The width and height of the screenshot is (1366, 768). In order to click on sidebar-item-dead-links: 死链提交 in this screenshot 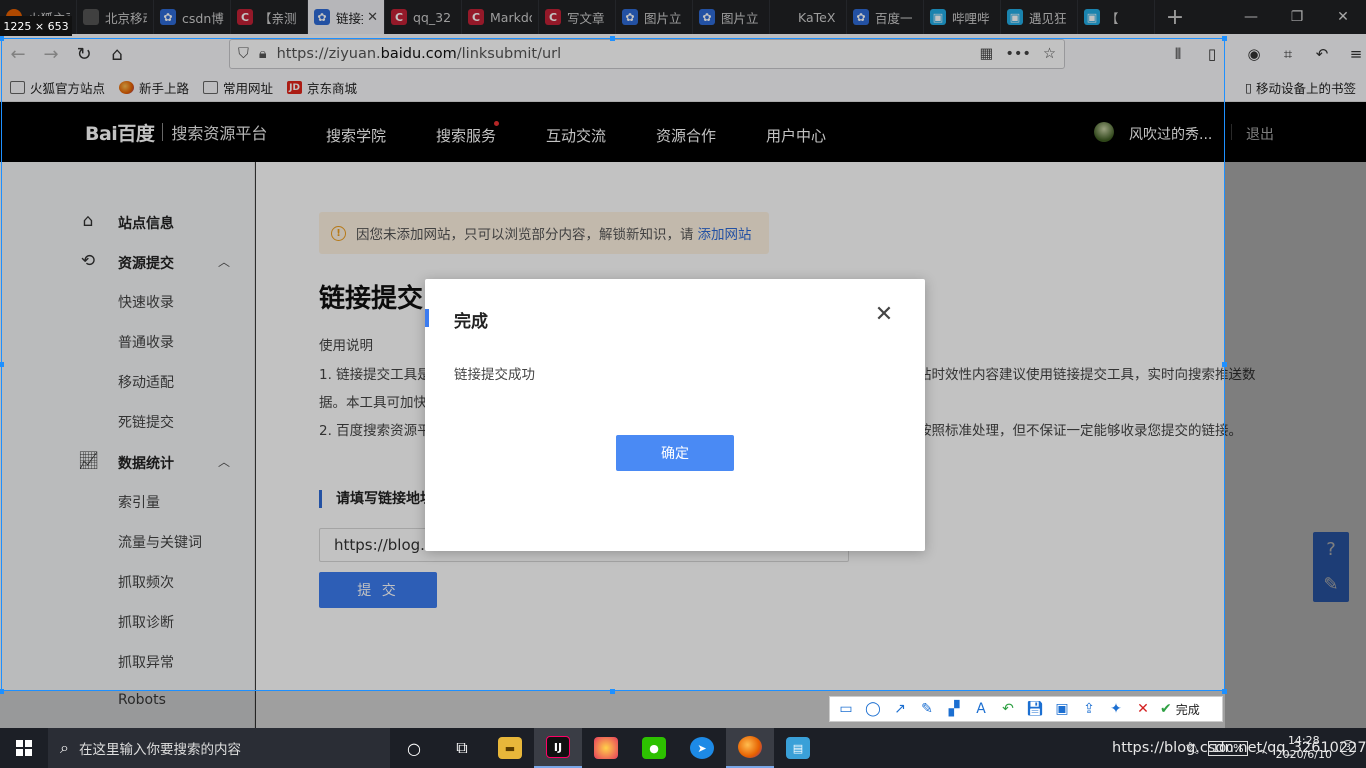, I will do `click(146, 422)`.